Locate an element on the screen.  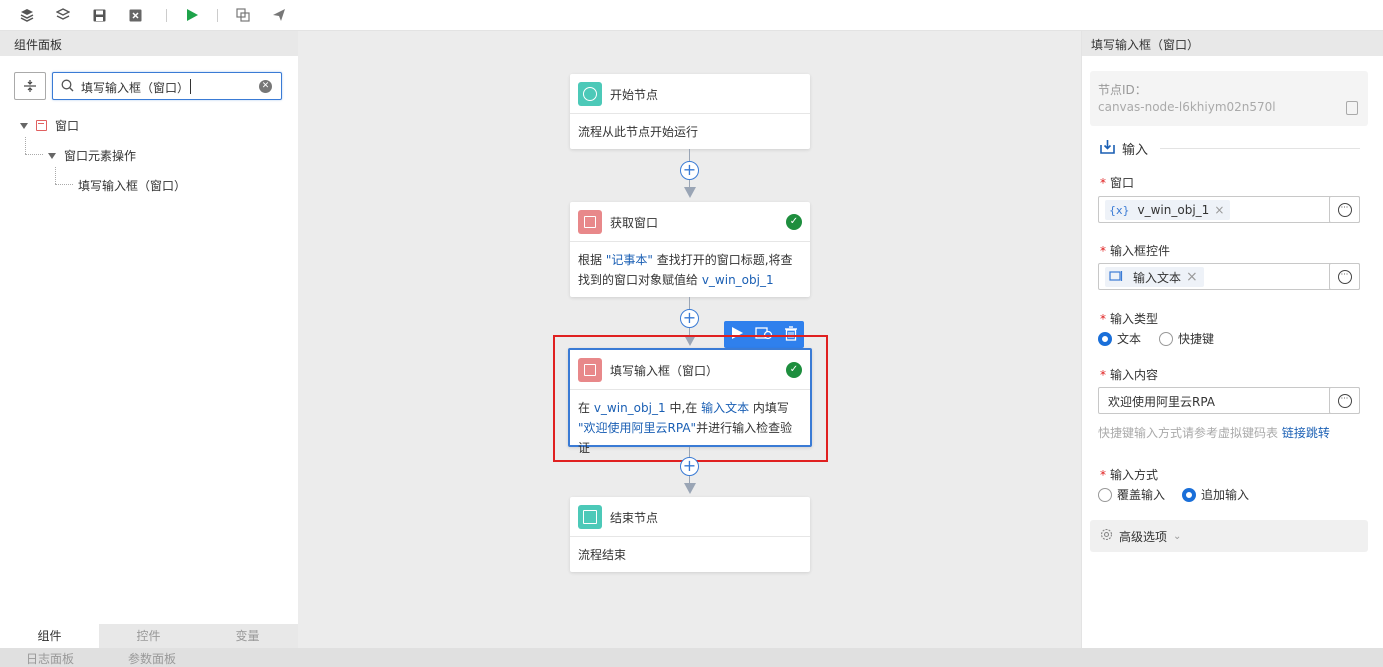
save-icon is located at coordinates (99, 15).